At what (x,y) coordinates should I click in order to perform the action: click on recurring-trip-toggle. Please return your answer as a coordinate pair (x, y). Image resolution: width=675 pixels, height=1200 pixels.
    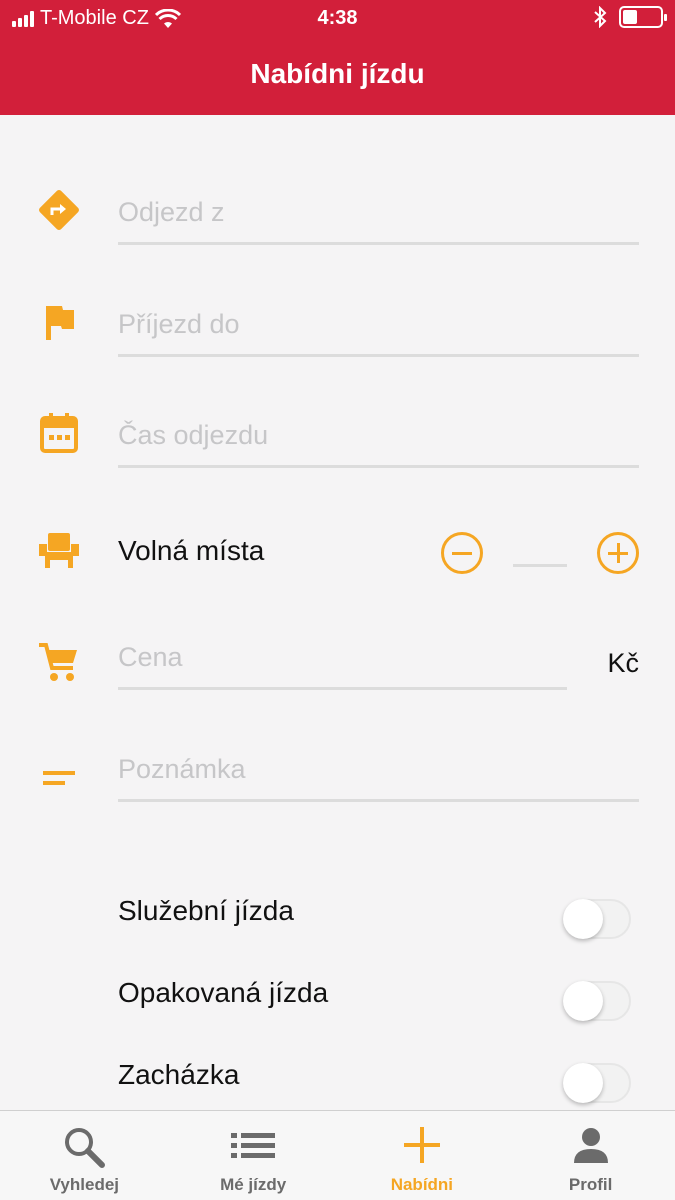
    Looking at the image, I should click on (597, 1001).